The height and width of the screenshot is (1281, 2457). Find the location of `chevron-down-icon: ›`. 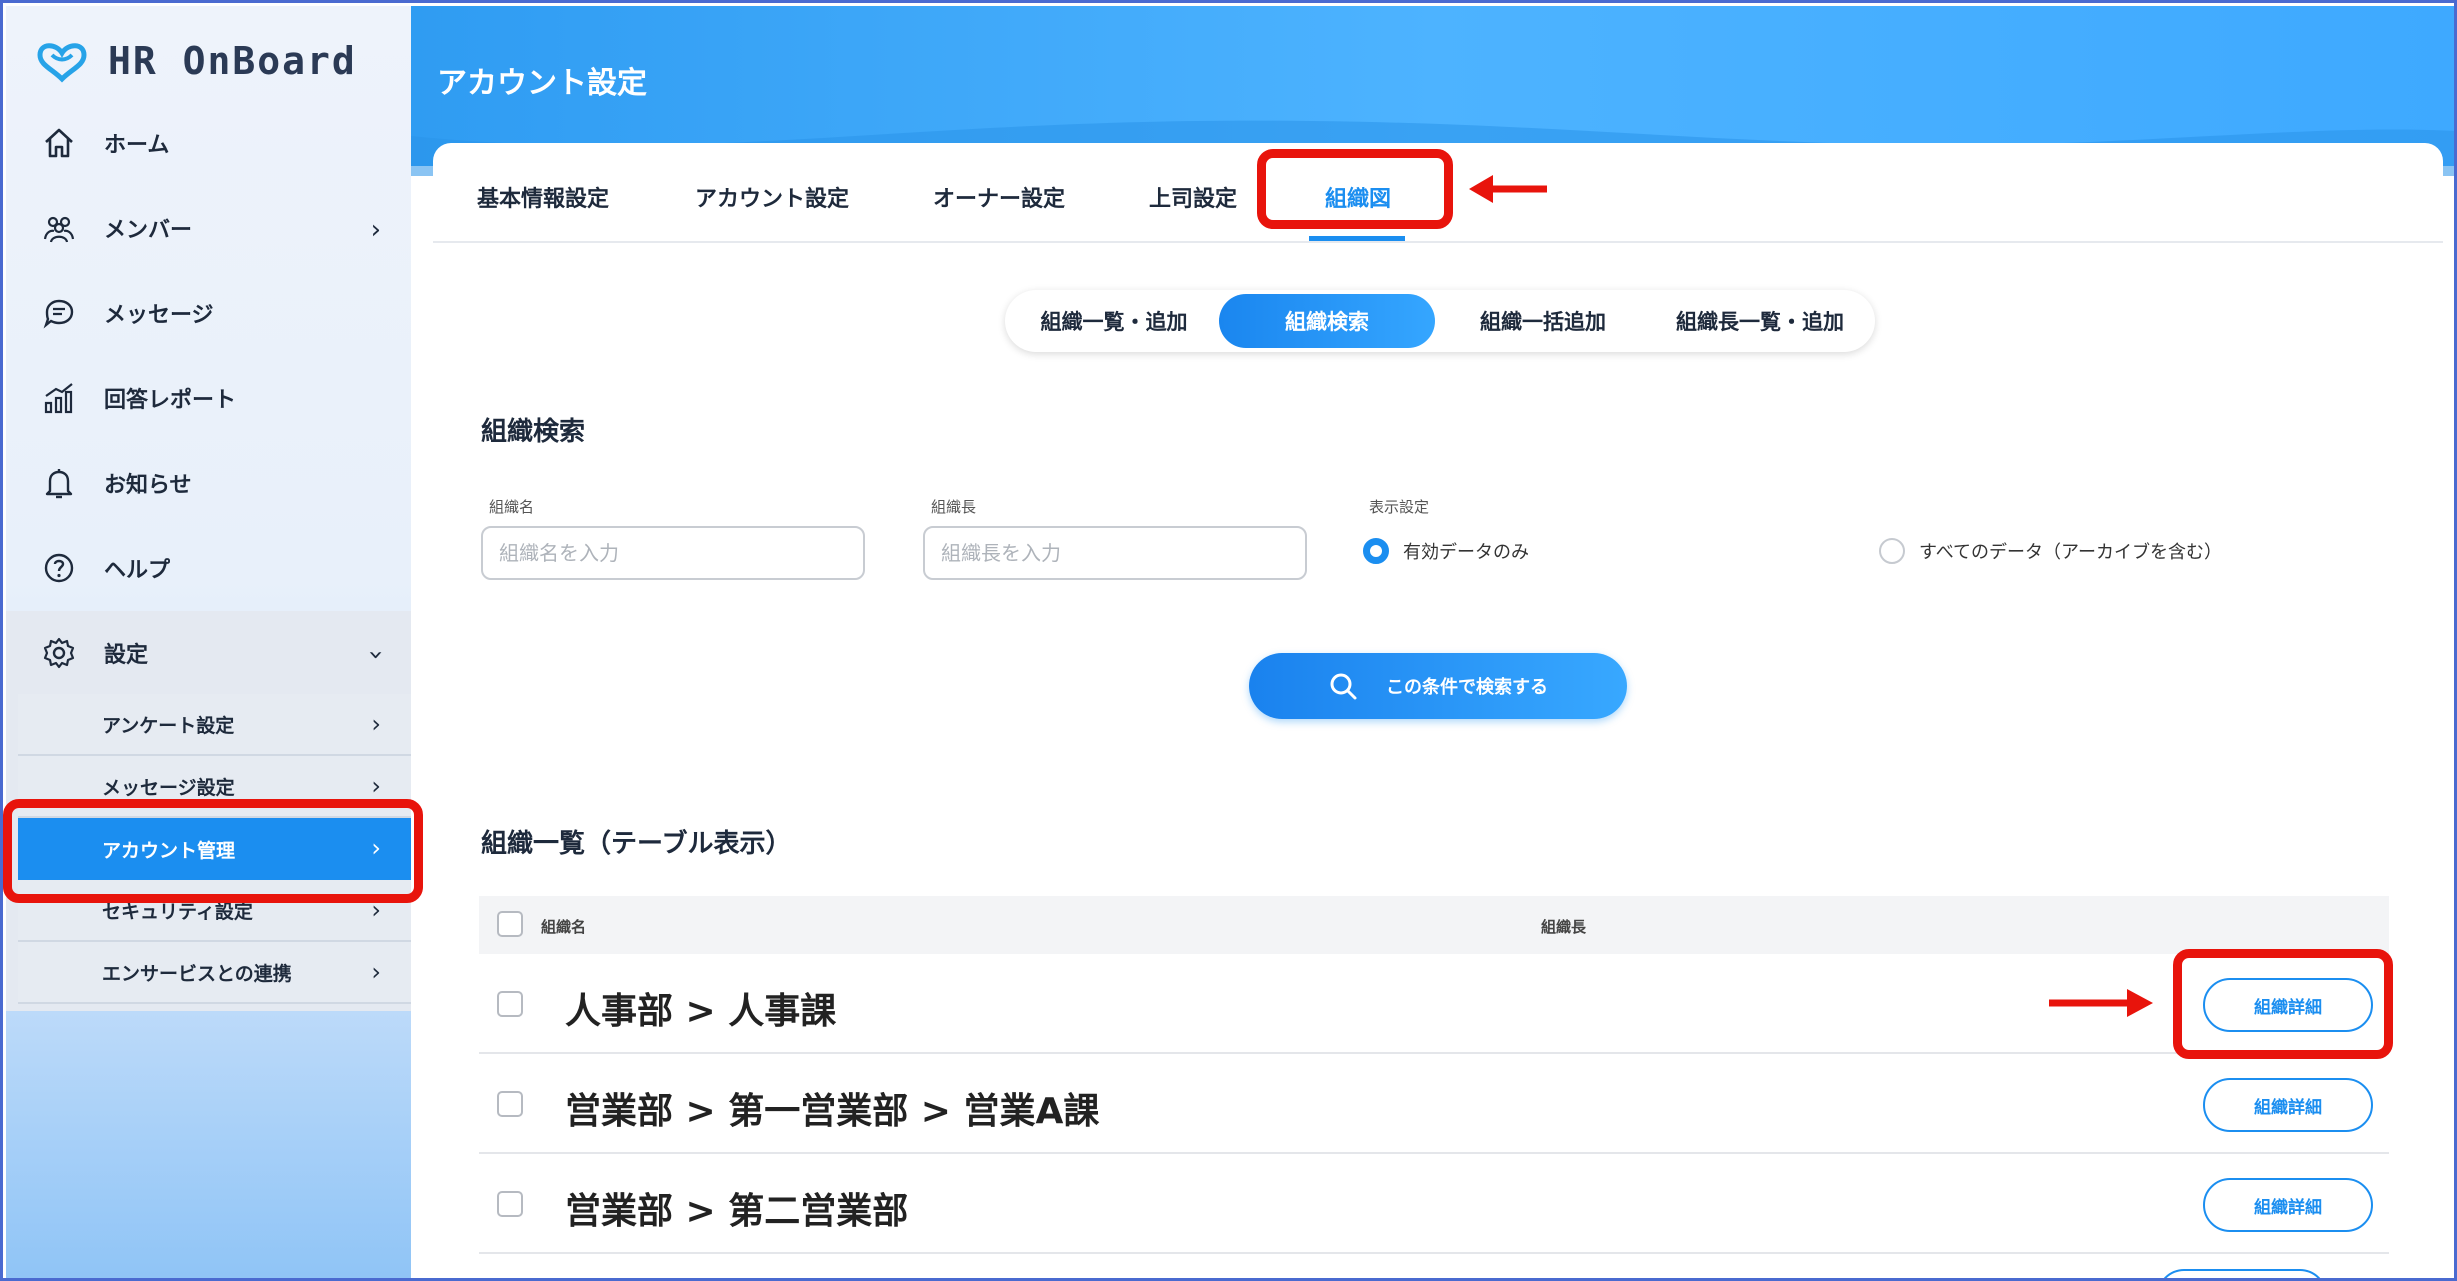

chevron-down-icon: › is located at coordinates (375, 655).